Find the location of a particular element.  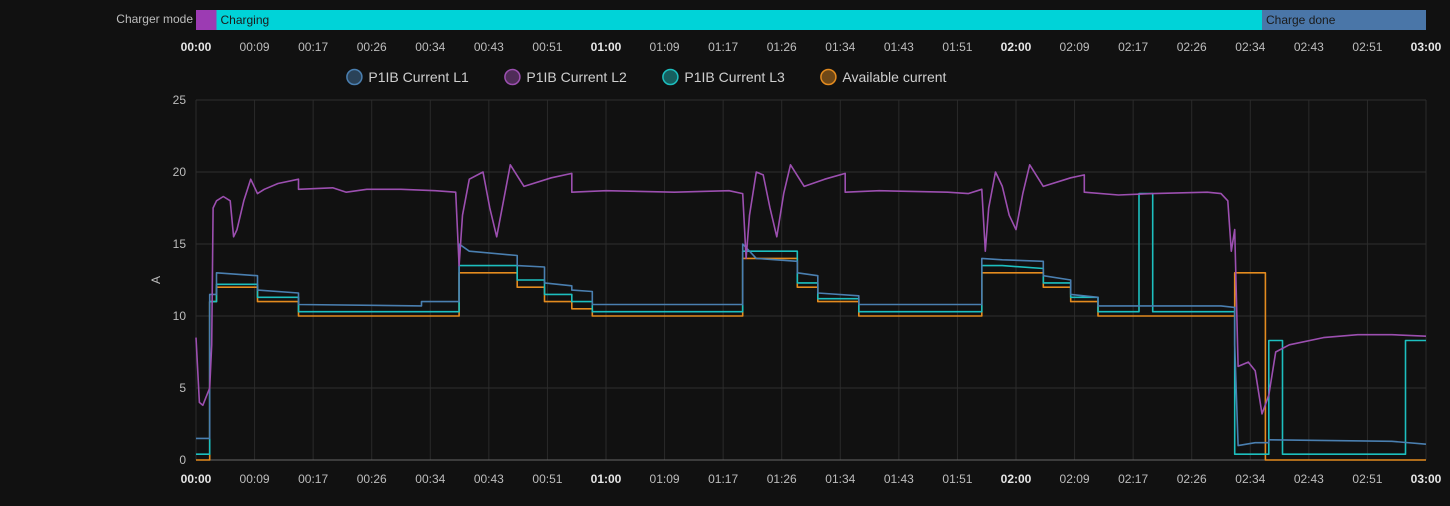

timeline-tick-label: 01:26 is located at coordinates (782, 47).